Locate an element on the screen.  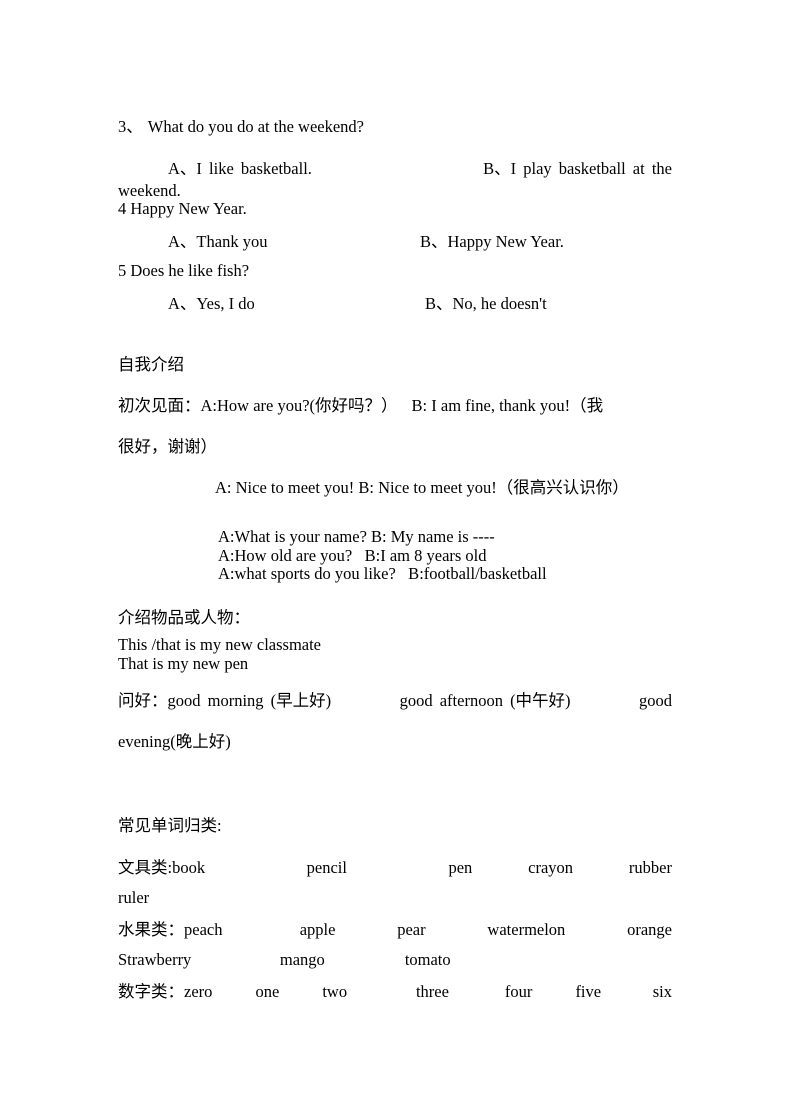
word-pencil: pencil is located at coordinates (326, 867).